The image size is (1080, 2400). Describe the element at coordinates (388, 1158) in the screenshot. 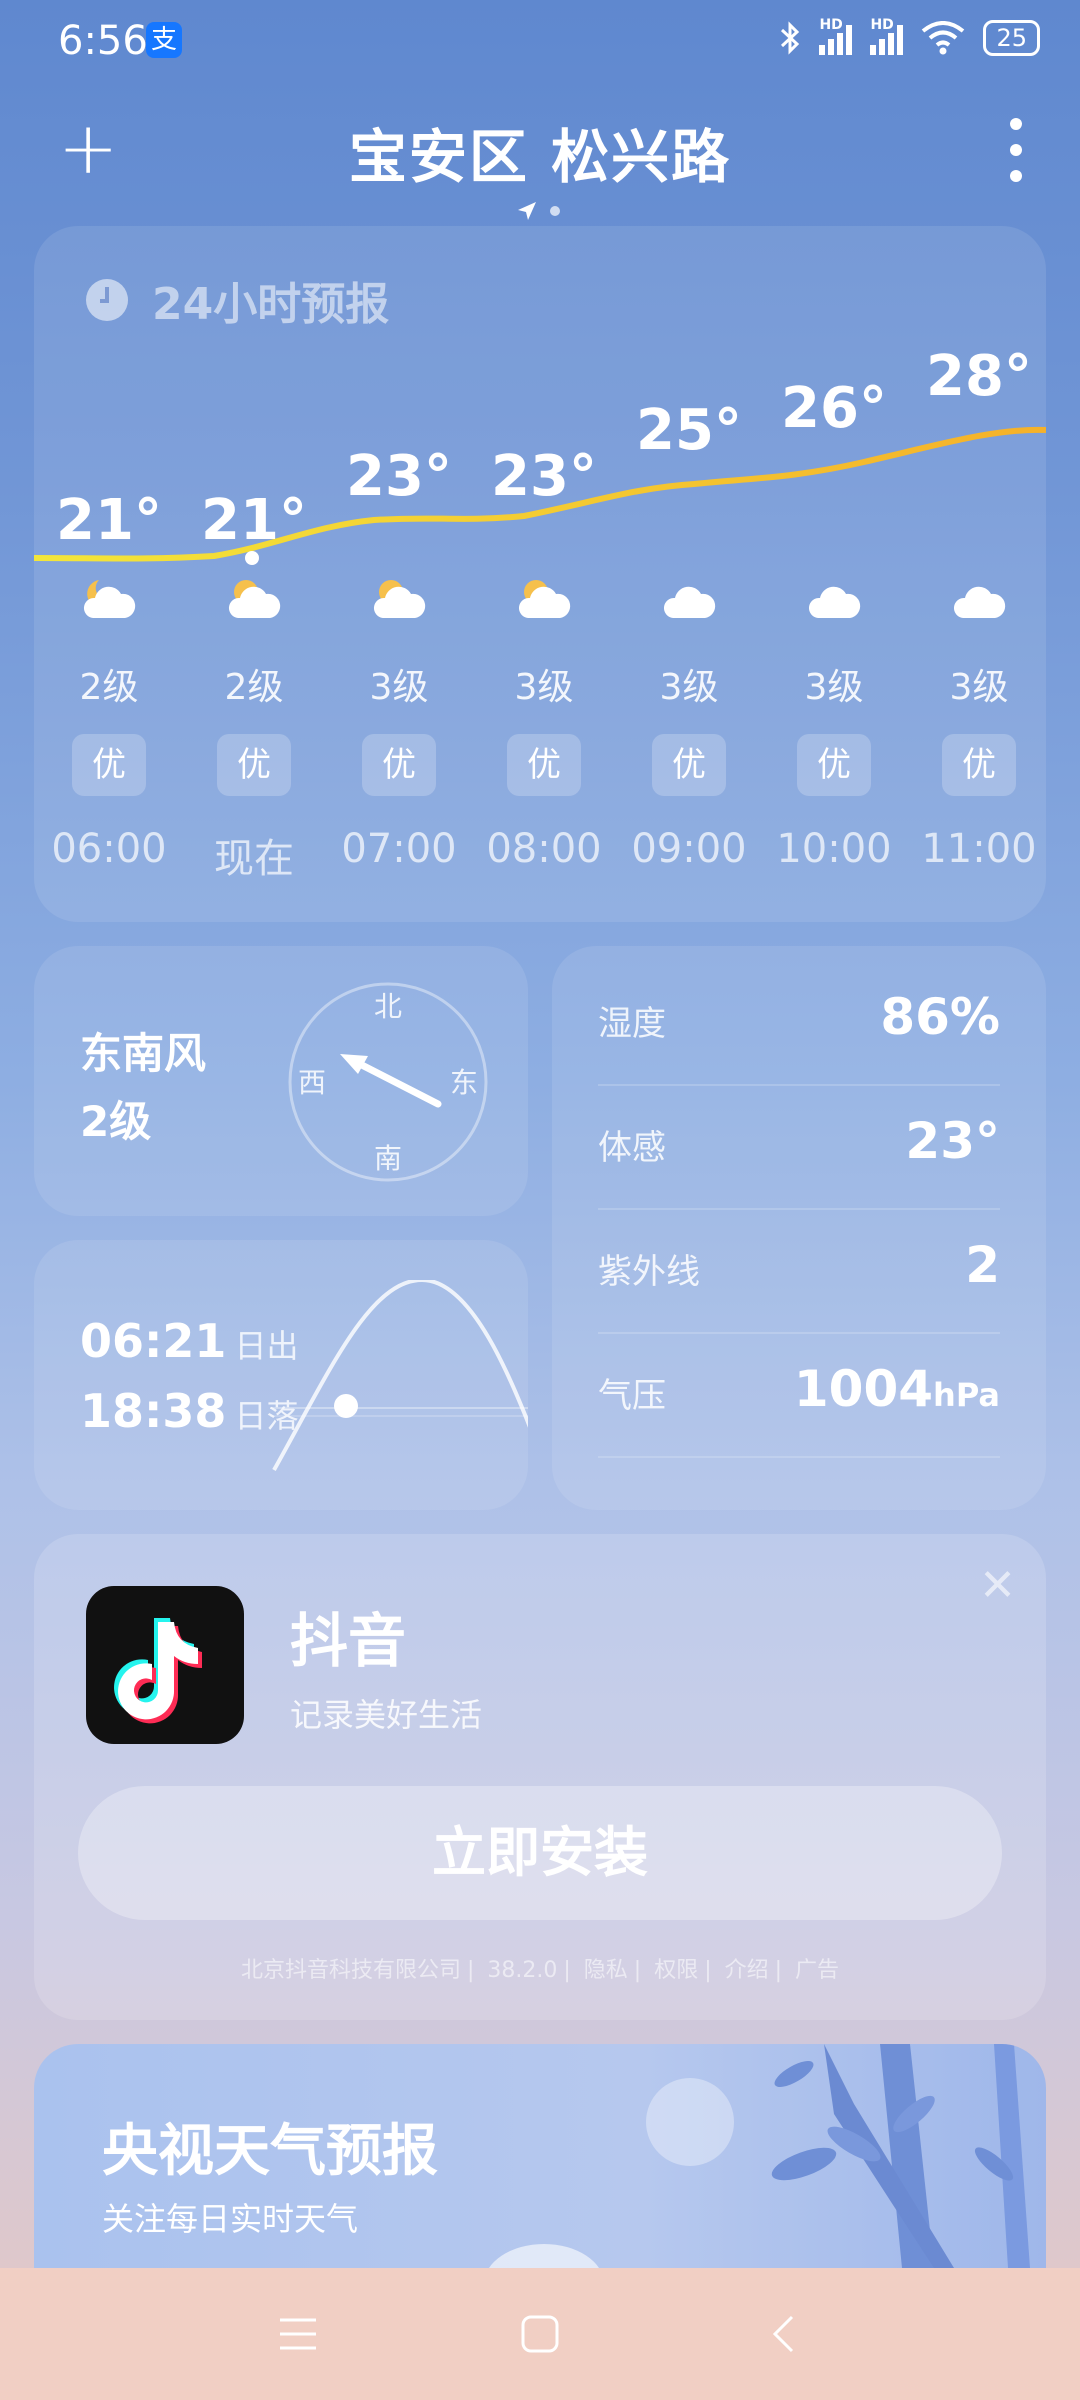

I see `compass-south: 南` at that location.